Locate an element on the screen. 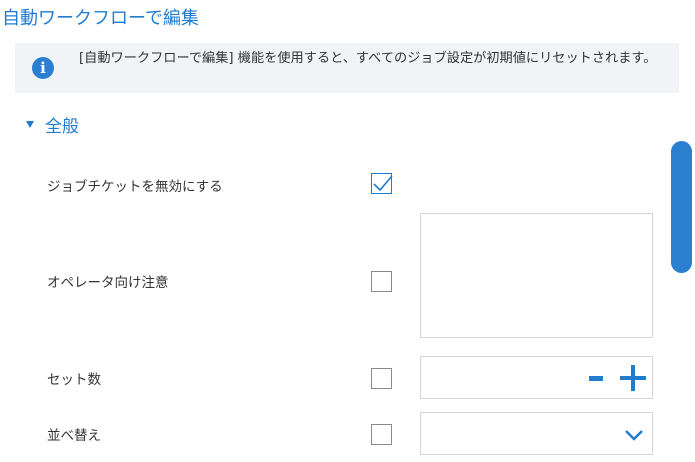 This screenshot has height=462, width=695. set-count-stepper is located at coordinates (536, 377).